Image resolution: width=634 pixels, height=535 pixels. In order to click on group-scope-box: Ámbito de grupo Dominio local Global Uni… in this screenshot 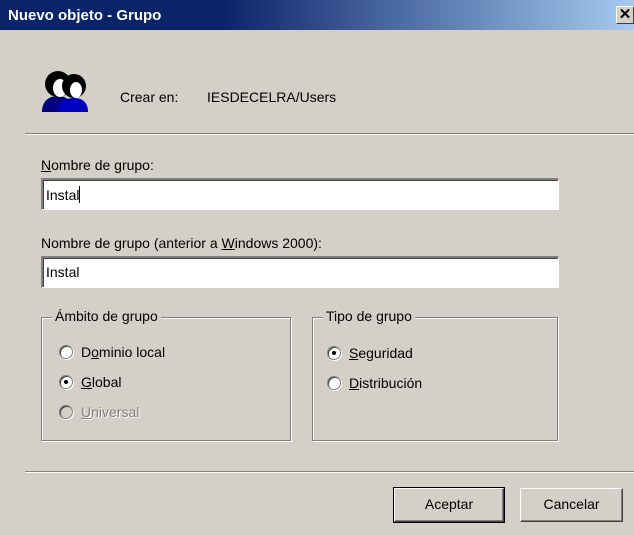, I will do `click(166, 374)`.